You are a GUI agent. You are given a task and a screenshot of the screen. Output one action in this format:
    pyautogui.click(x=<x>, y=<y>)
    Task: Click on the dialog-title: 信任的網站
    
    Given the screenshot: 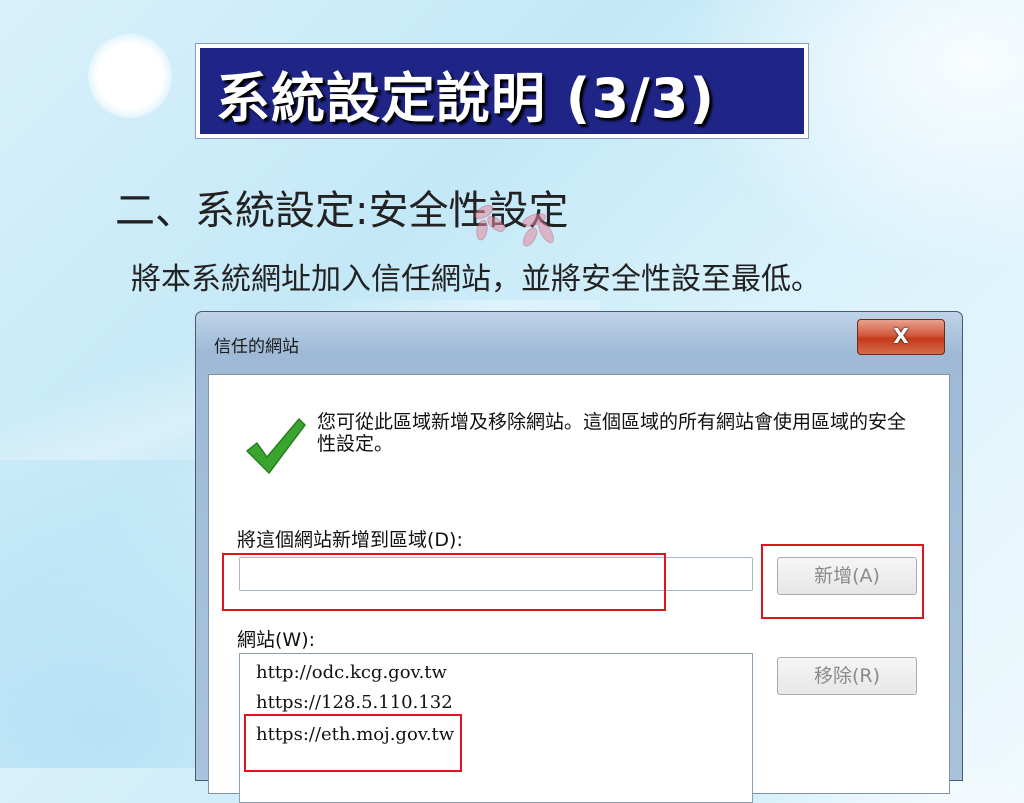 What is the action you would take?
    pyautogui.click(x=256, y=347)
    